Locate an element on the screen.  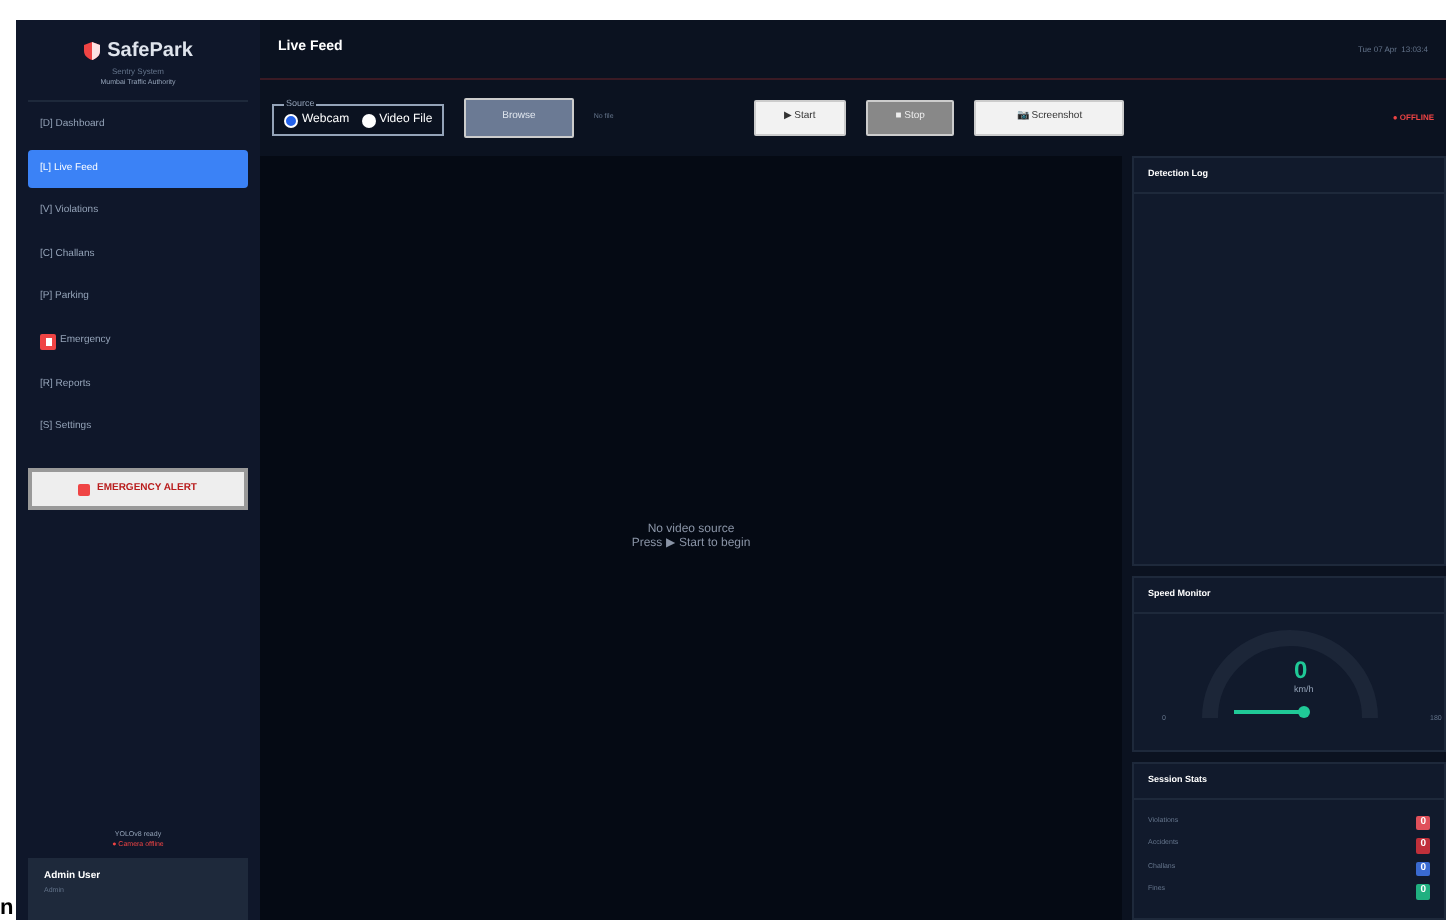
brand-name: SafePark is located at coordinates (150, 52).